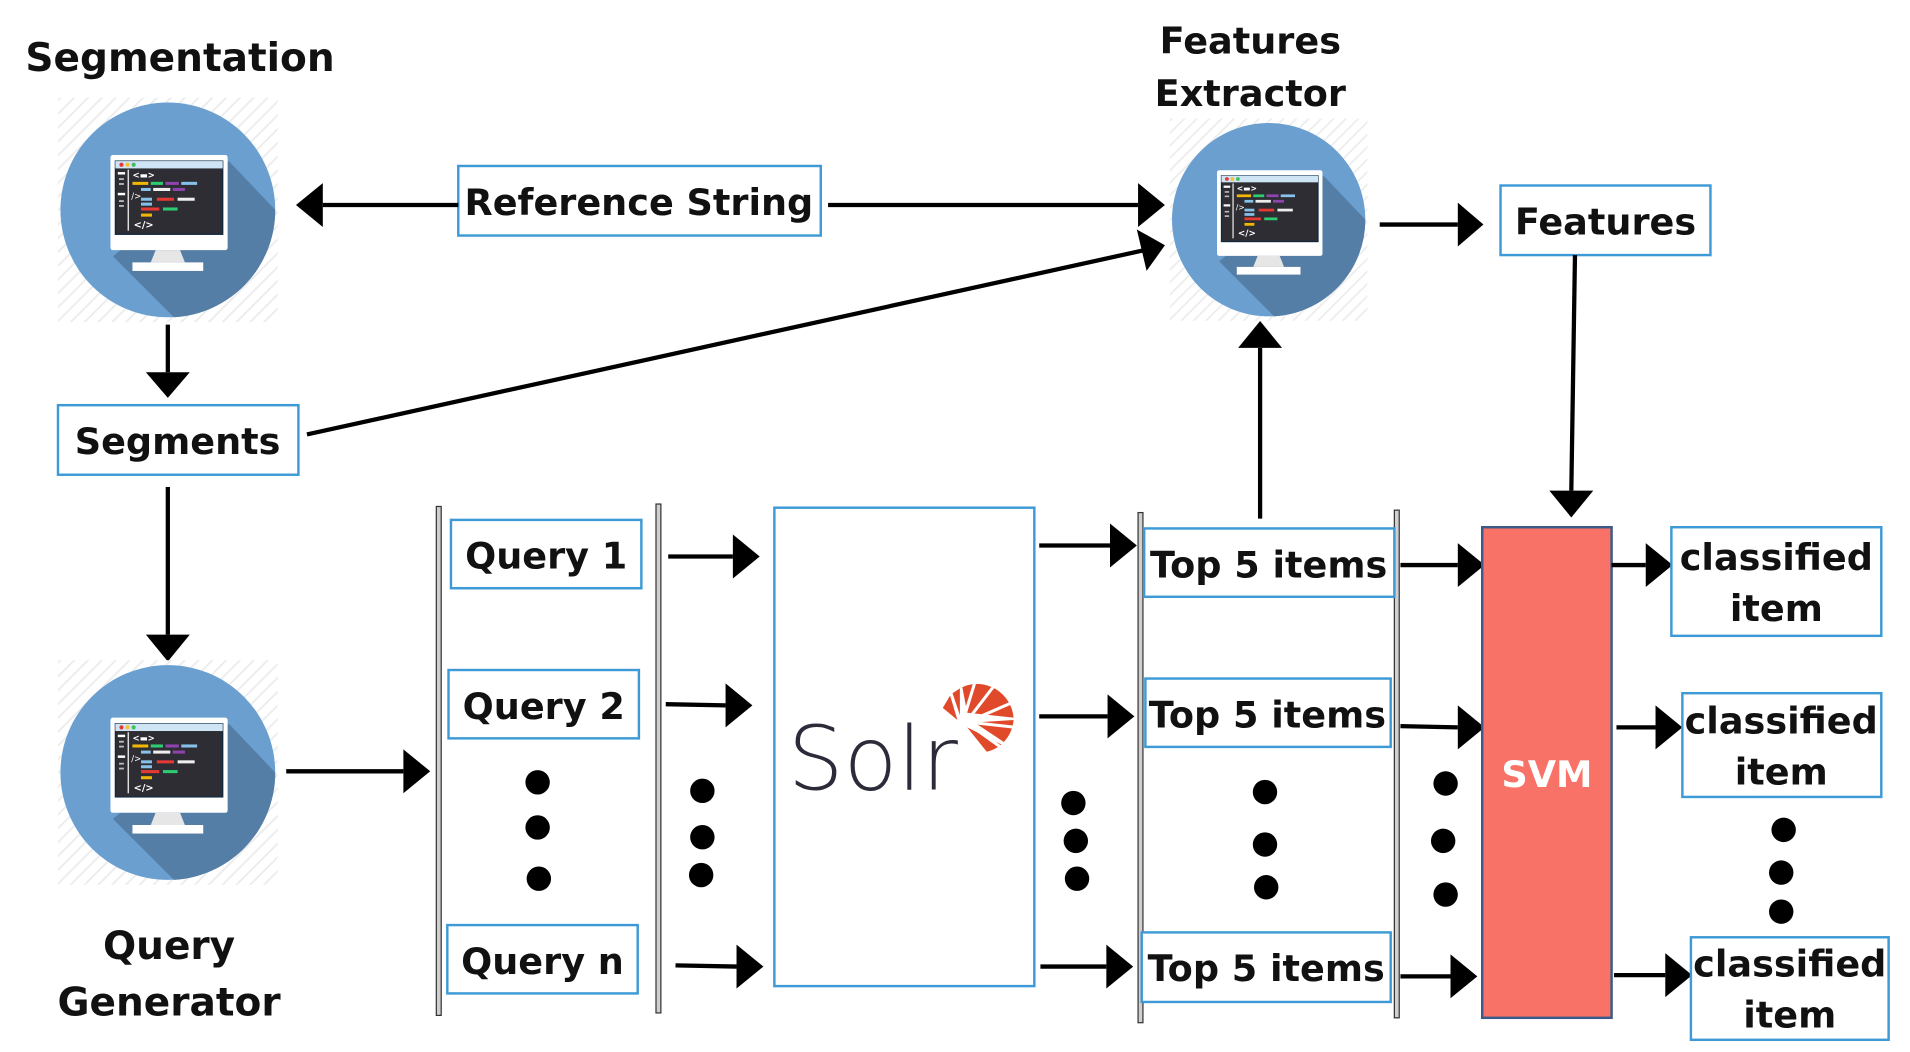 Image resolution: width=1910 pixels, height=1052 pixels. What do you see at coordinates (1266, 968) in the screenshot?
I see `top-items-n-label: Top 5 items` at bounding box center [1266, 968].